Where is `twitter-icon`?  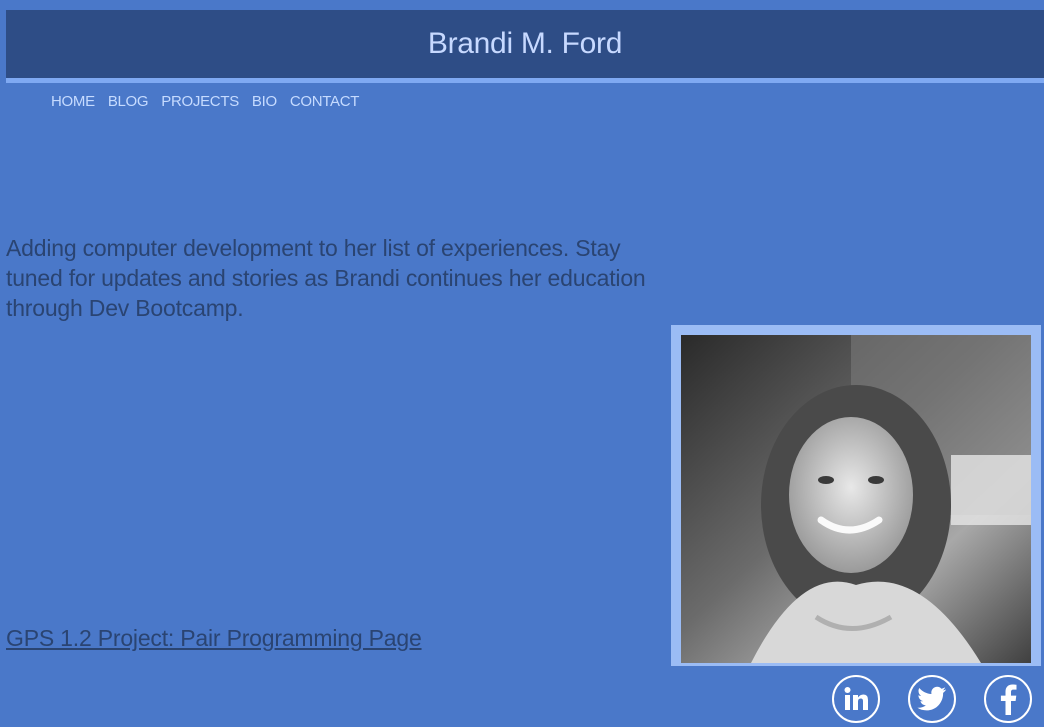
twitter-icon is located at coordinates (932, 699).